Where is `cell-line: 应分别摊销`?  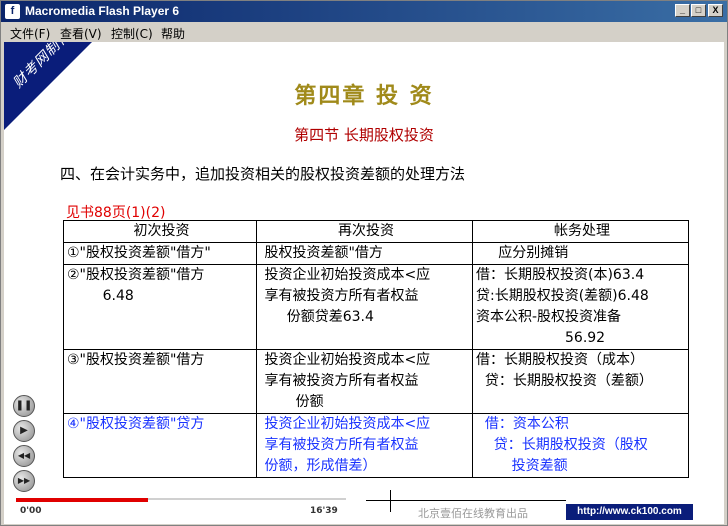 cell-line: 应分别摊销 is located at coordinates (522, 253).